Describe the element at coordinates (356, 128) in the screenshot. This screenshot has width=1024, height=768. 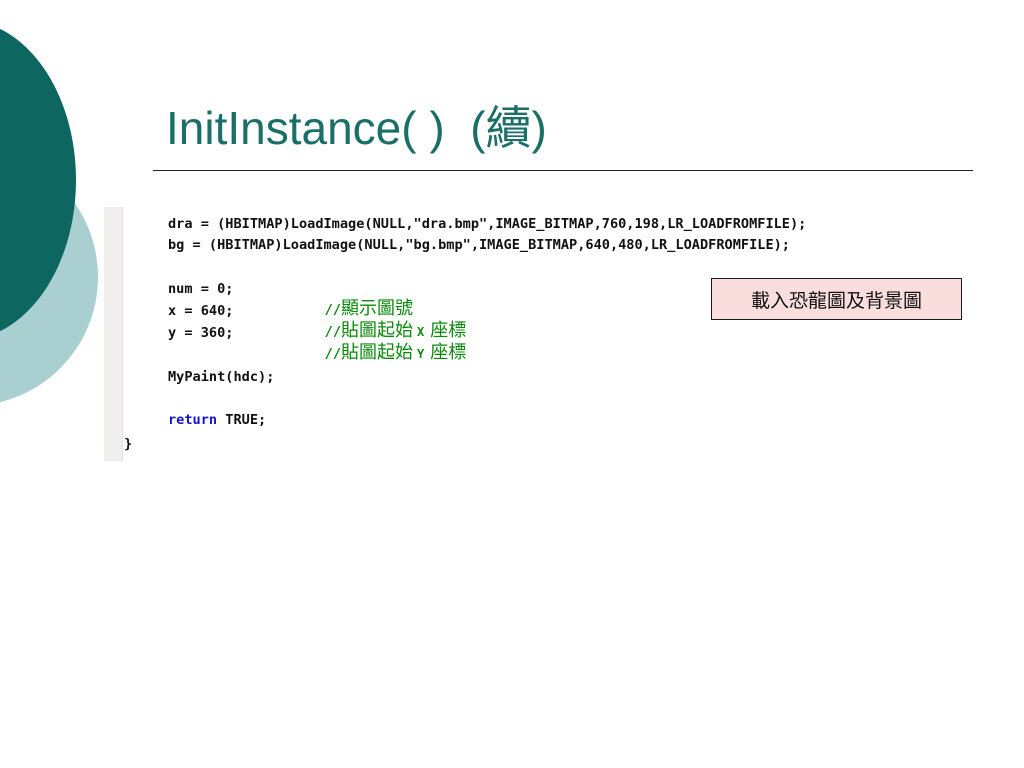
I see `slide-title: InitInstance( ) (續)` at that location.